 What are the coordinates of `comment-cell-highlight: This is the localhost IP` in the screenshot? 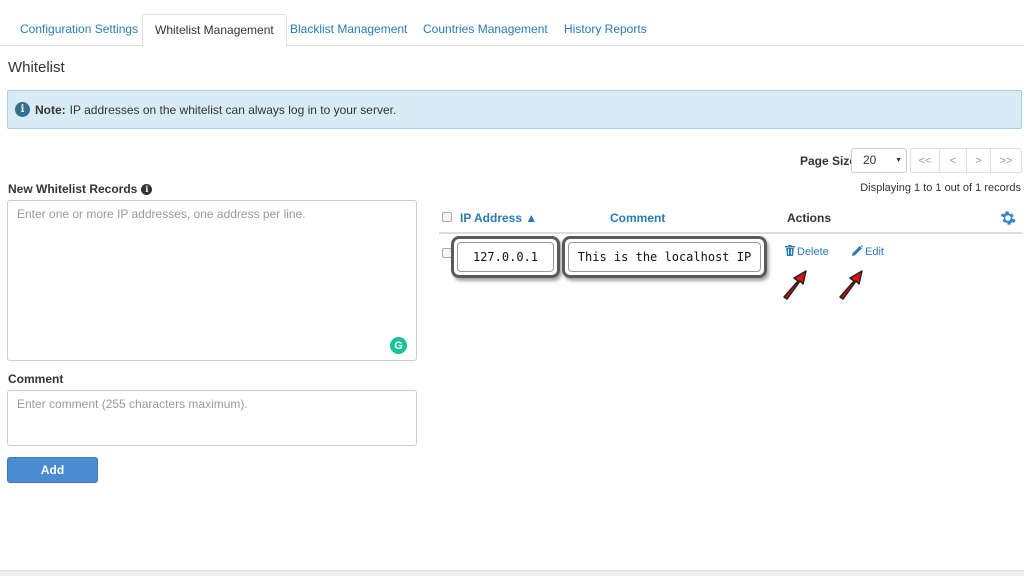 It's located at (664, 257).